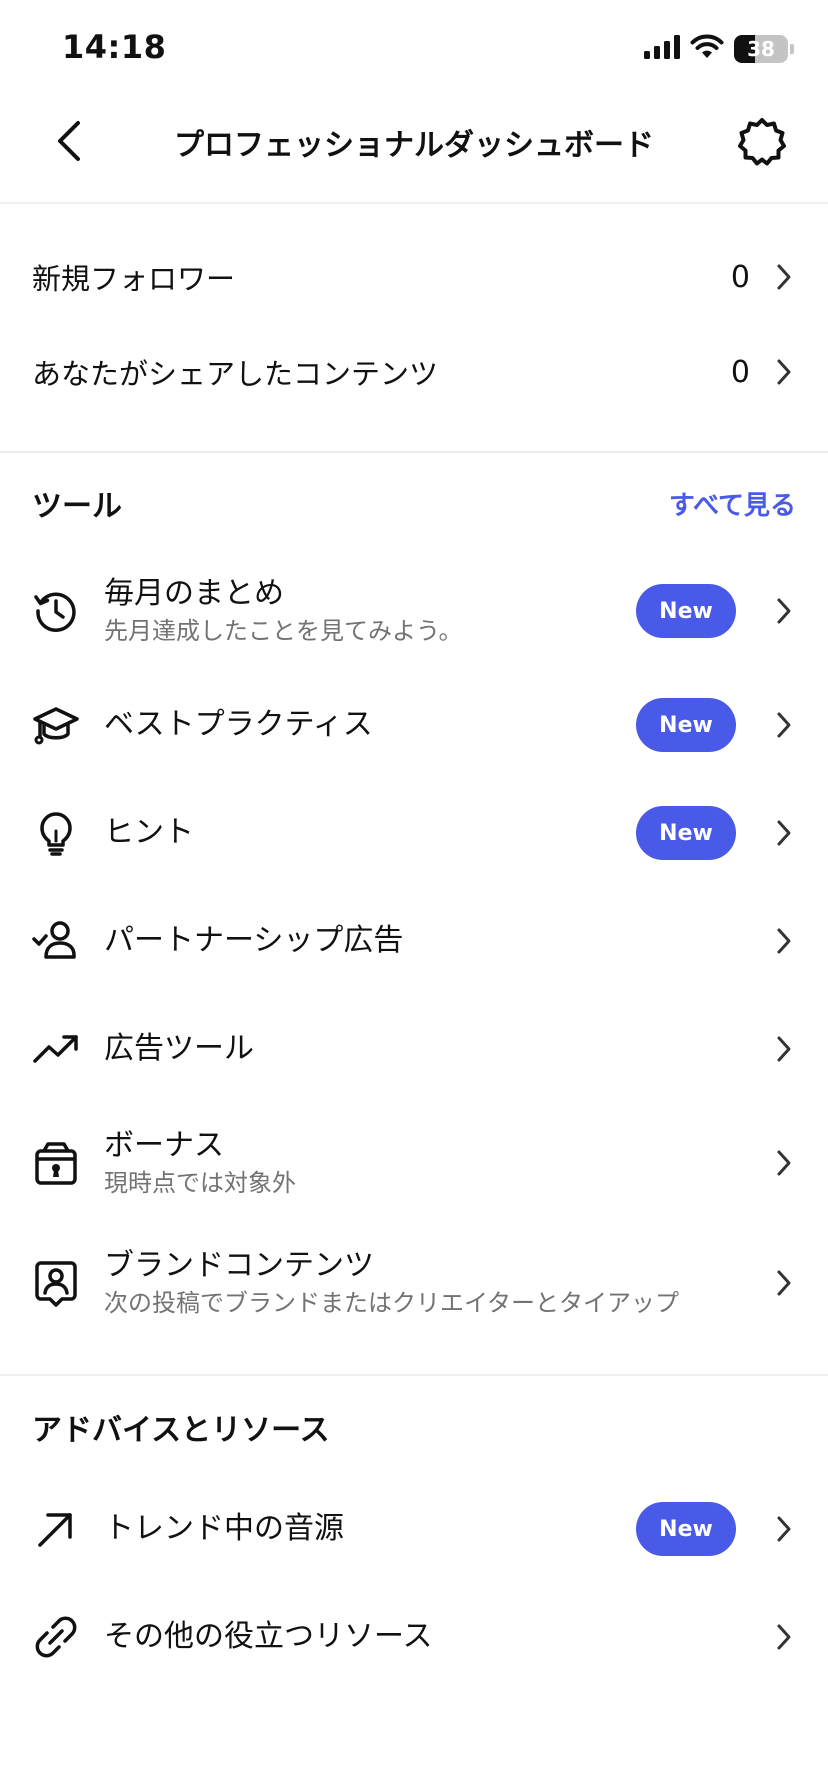 This screenshot has height=1792, width=828. I want to click on tool-item-title: トレンド中の音源, so click(224, 1528).